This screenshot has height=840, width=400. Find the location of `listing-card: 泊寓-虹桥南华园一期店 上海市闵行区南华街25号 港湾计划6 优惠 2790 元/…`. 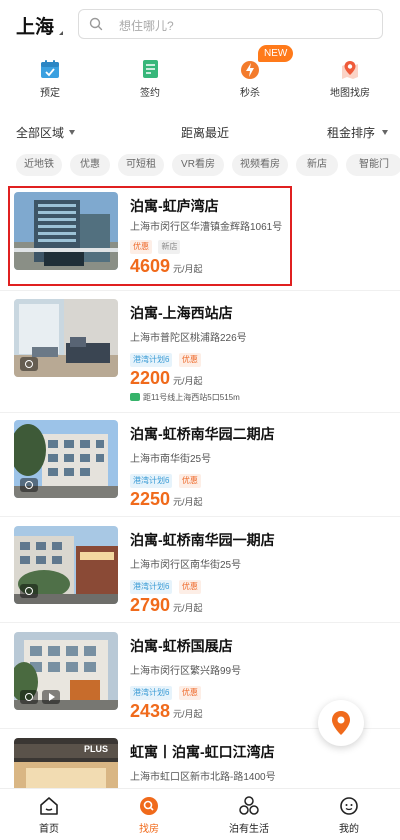

listing-card: 泊寓-虹桥南华园一期店 上海市闵行区南华街25号 港湾计划6 优惠 2790 元/… is located at coordinates (200, 575).